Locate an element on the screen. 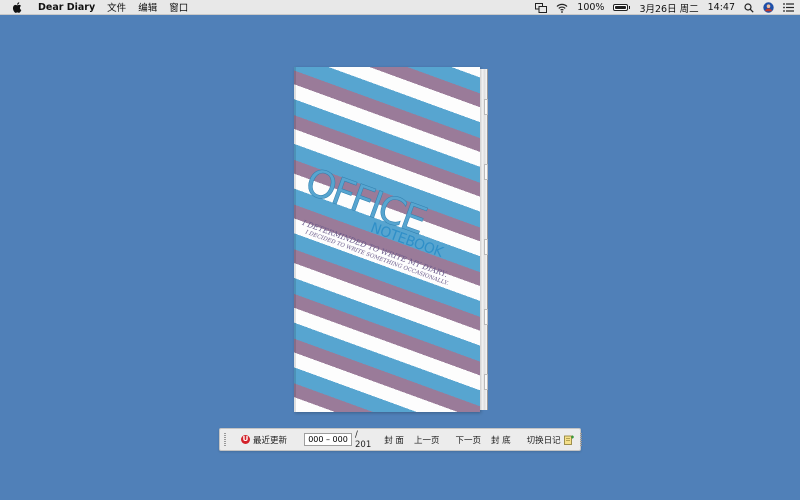 This screenshot has width=800, height=500. magnet-icon: U is located at coordinates (245, 439).